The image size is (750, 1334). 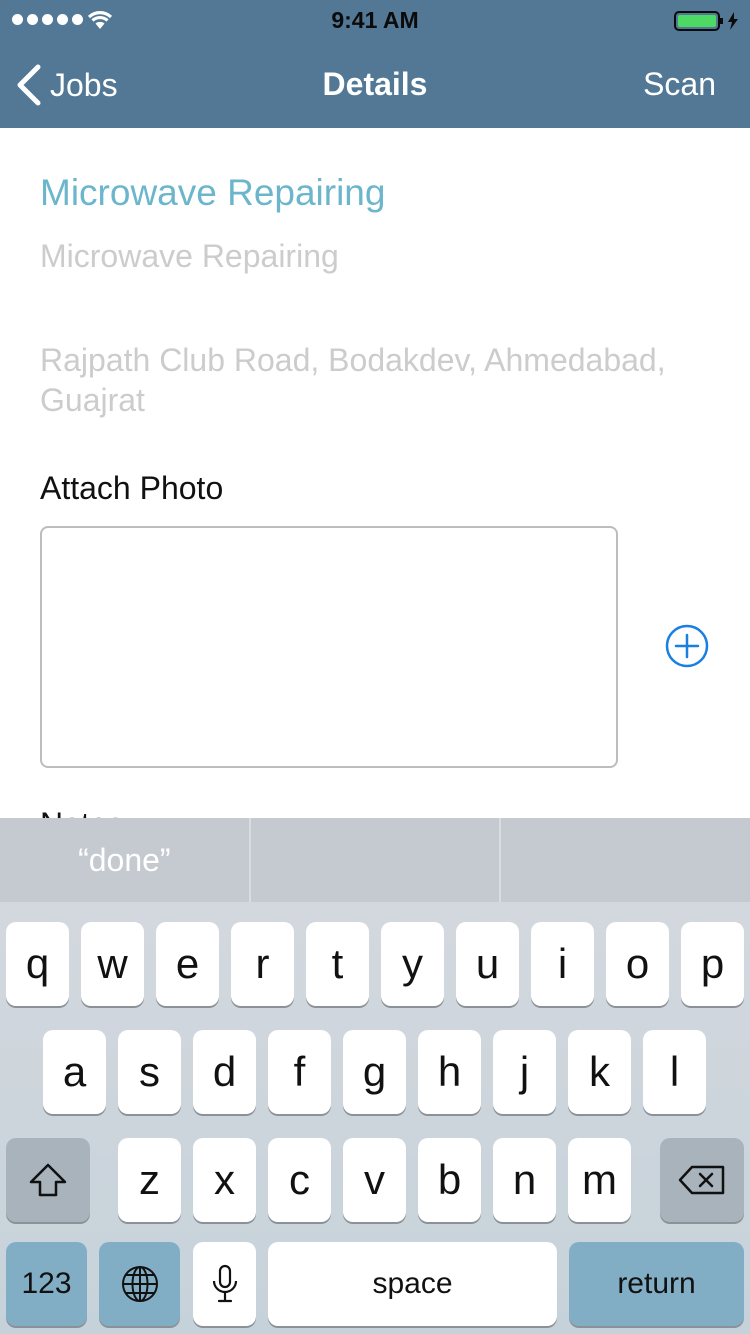 What do you see at coordinates (679, 84) in the screenshot?
I see `scan-button: Scan` at bounding box center [679, 84].